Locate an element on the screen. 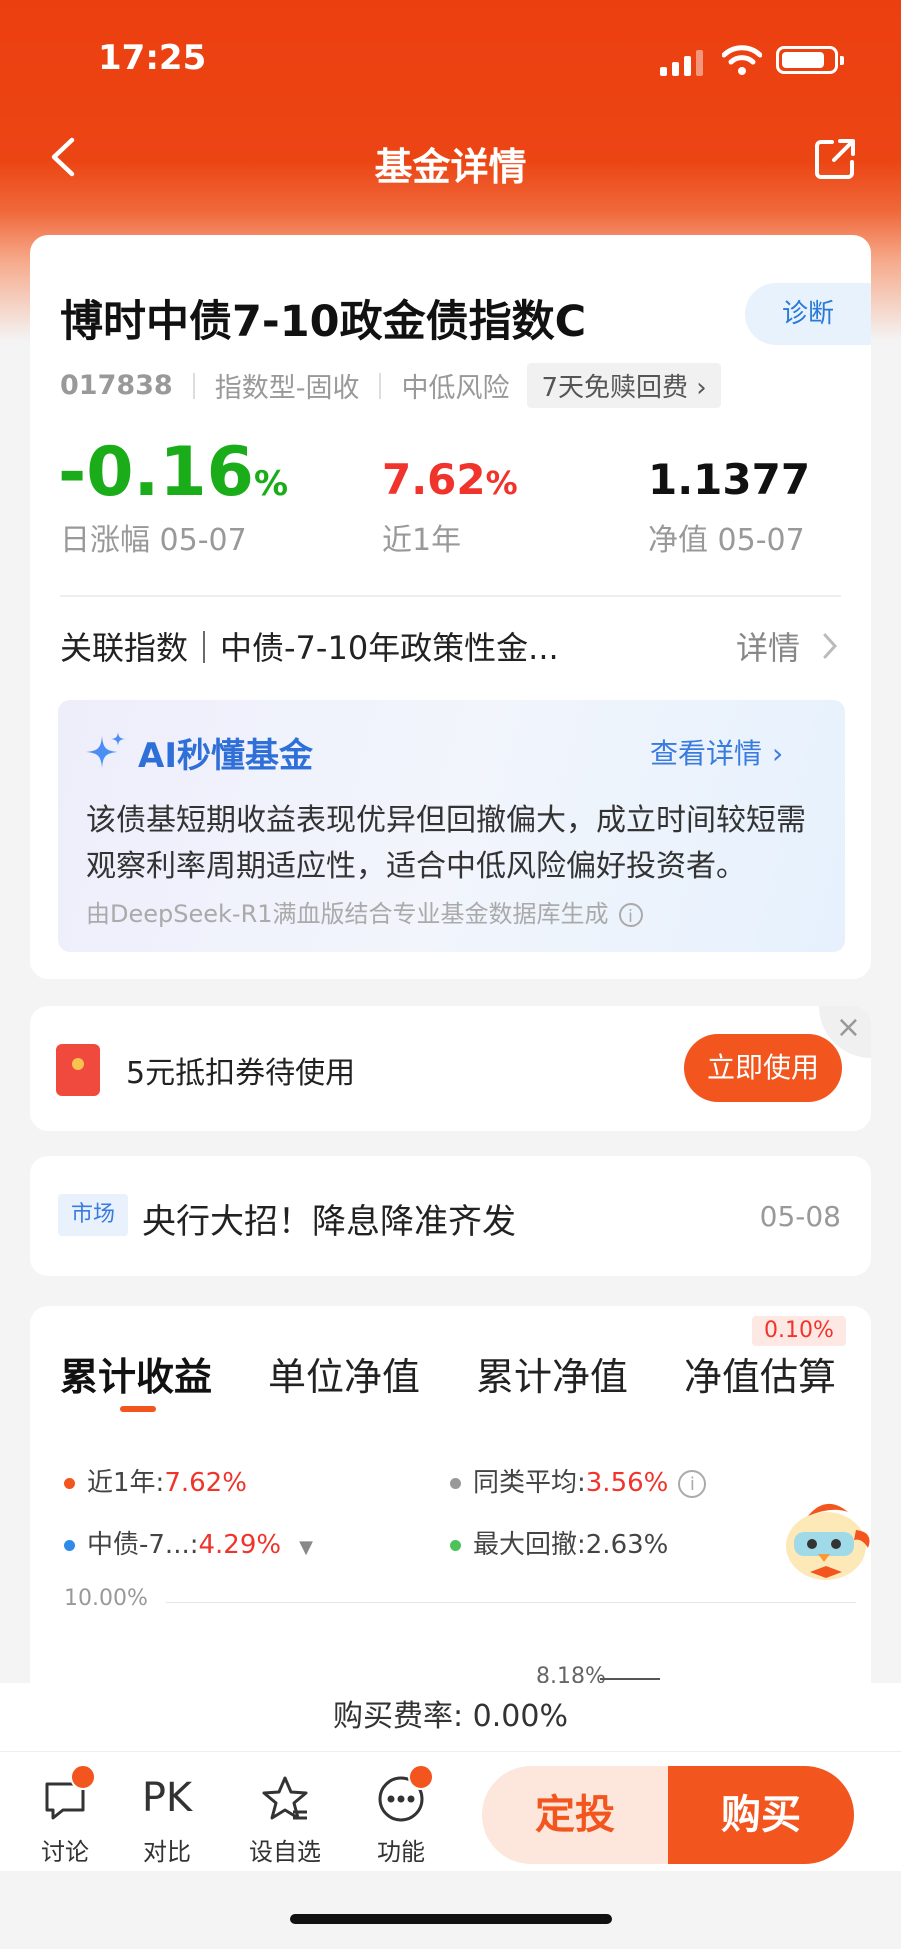 The height and width of the screenshot is (1949, 901). home-indicator is located at coordinates (451, 1919).